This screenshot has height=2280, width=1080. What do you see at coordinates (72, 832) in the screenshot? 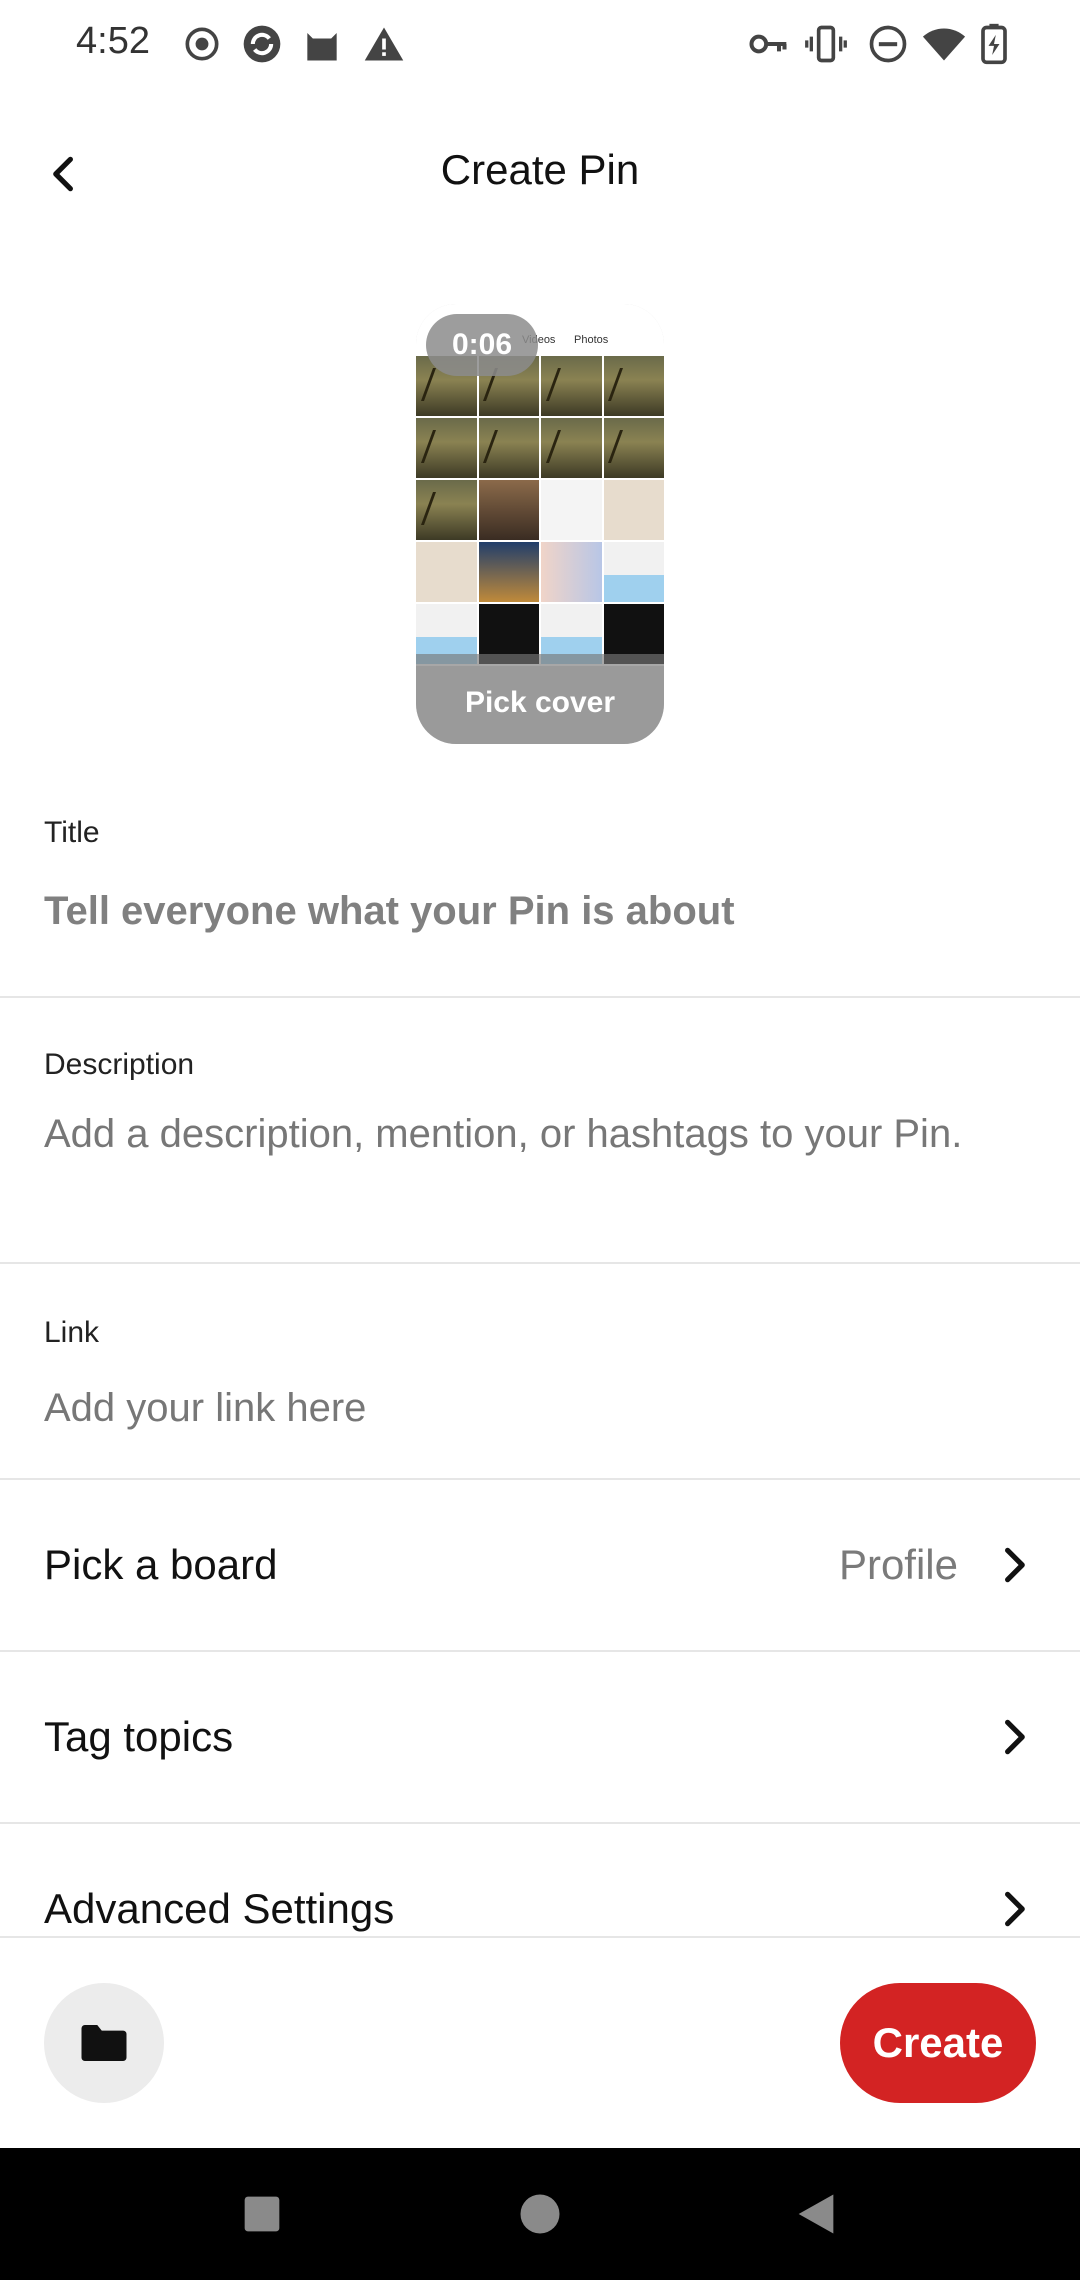
I see `title-label: Title` at bounding box center [72, 832].